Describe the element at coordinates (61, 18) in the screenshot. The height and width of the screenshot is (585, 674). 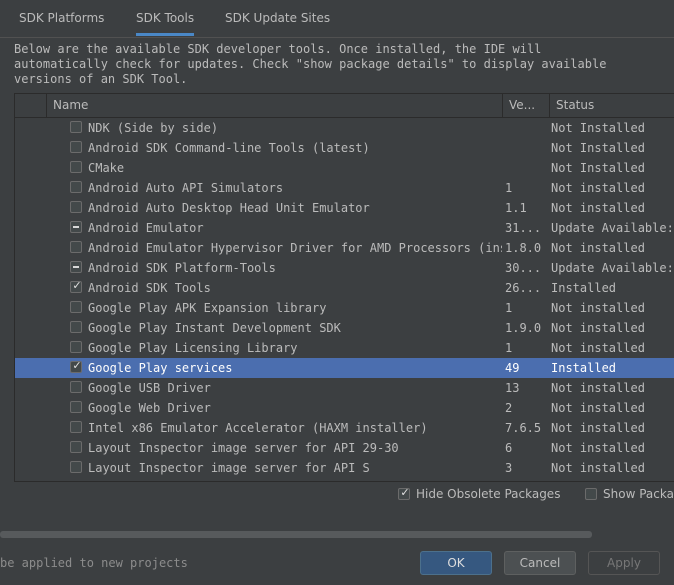
I see `tab-sdk-platforms: SDK Platforms` at that location.